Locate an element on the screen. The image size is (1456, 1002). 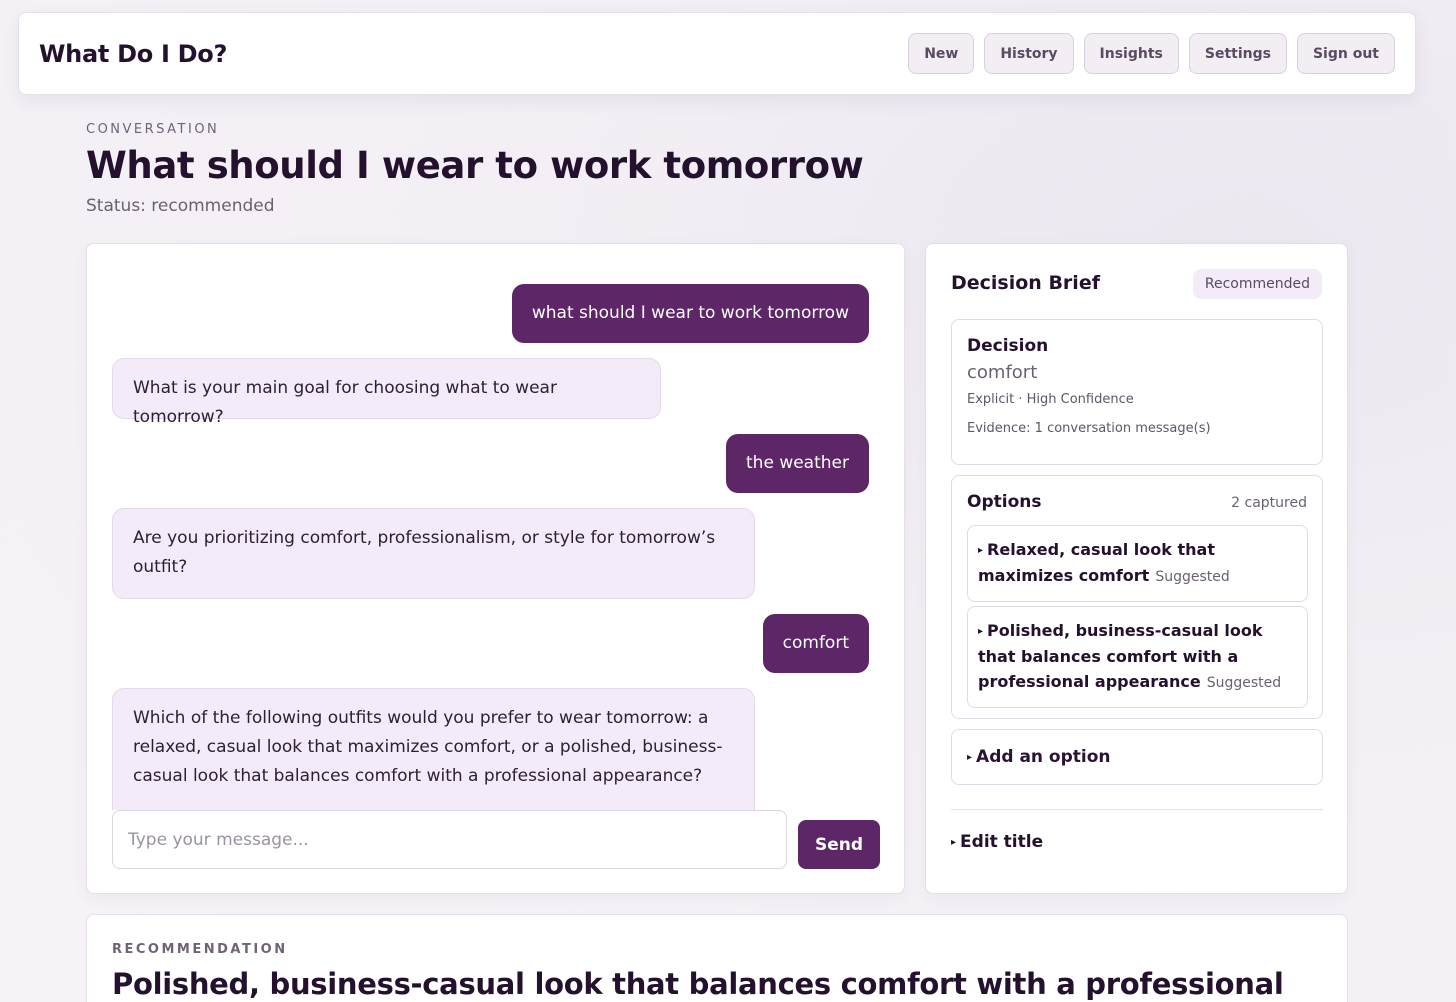
decision-value: comfort is located at coordinates (1002, 372).